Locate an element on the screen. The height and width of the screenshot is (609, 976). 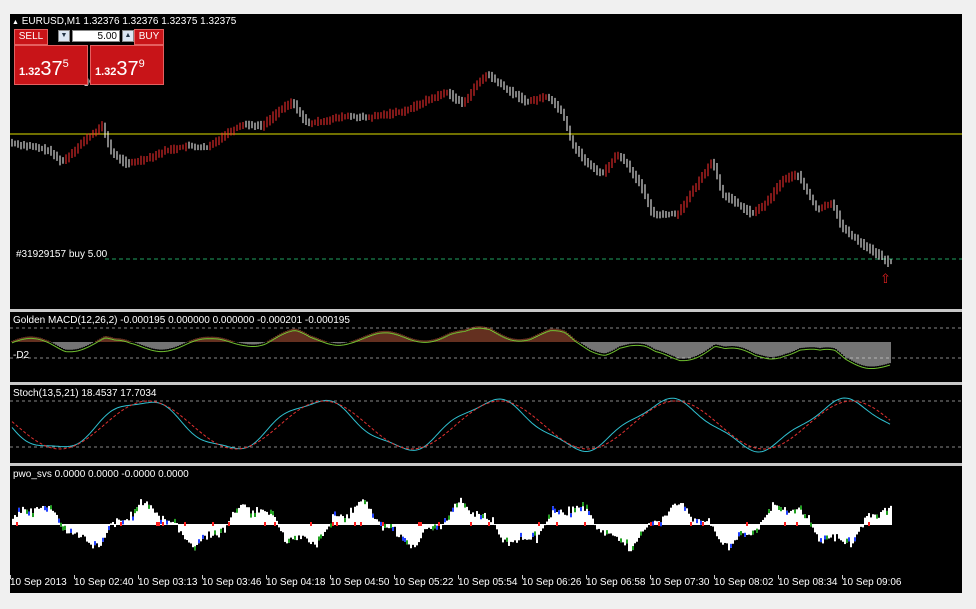
sell-button: SELL is located at coordinates (31, 37).